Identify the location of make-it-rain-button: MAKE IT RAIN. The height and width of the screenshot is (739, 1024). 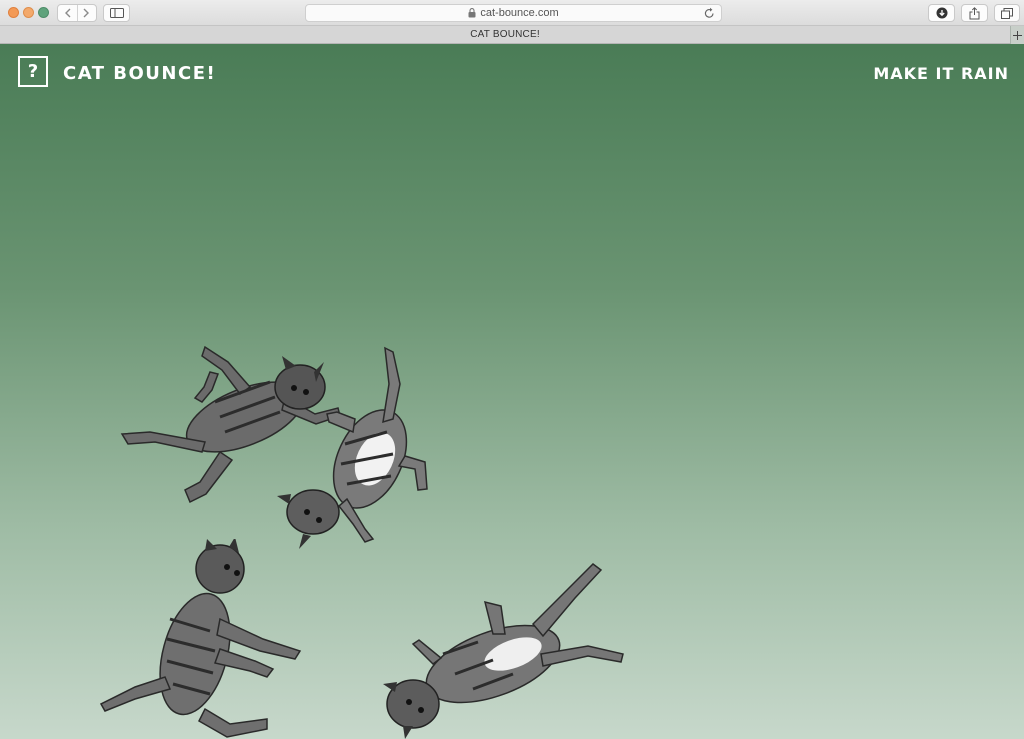
(941, 73).